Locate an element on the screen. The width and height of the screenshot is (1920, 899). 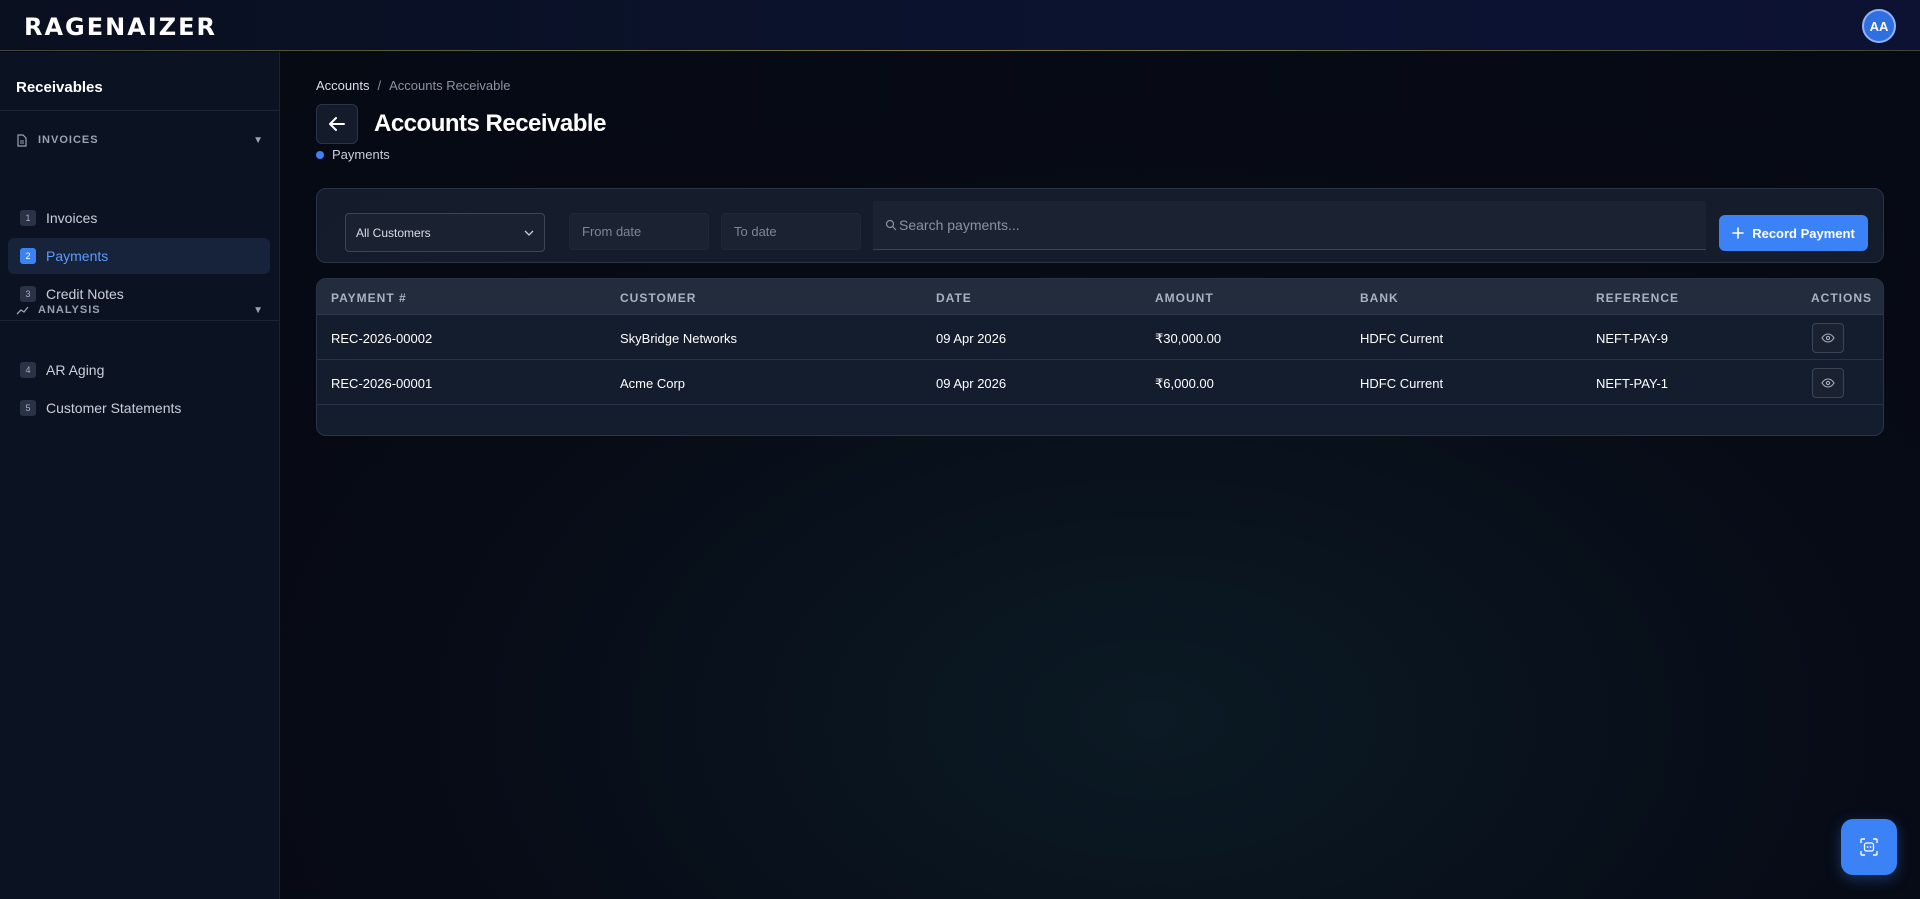
sidebar-section-label: INVOICES is located at coordinates (68, 140).